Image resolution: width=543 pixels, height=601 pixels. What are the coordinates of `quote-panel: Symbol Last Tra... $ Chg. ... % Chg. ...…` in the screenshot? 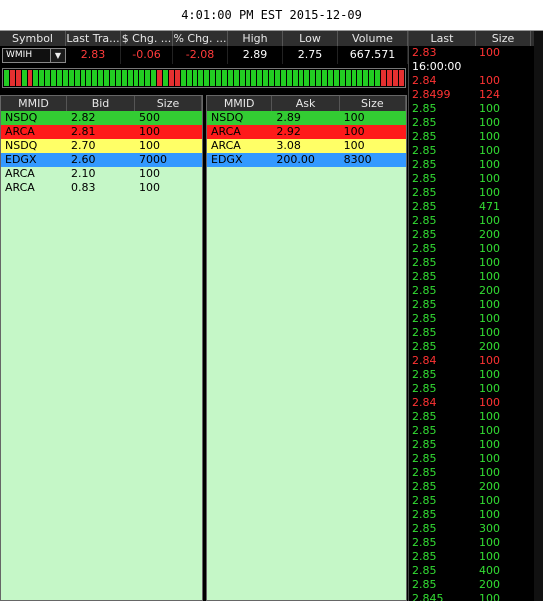 It's located at (204, 61).